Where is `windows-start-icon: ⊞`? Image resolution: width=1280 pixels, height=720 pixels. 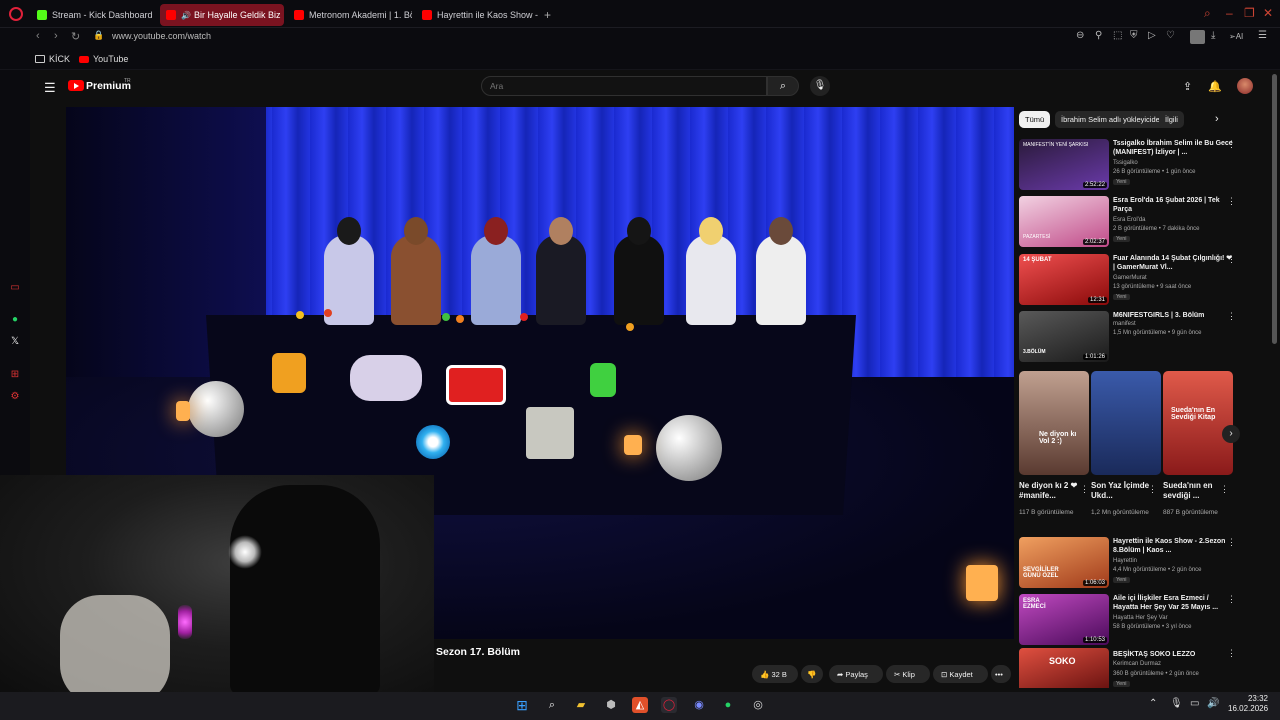
windows-start-icon: ⊞ is located at coordinates (522, 705).